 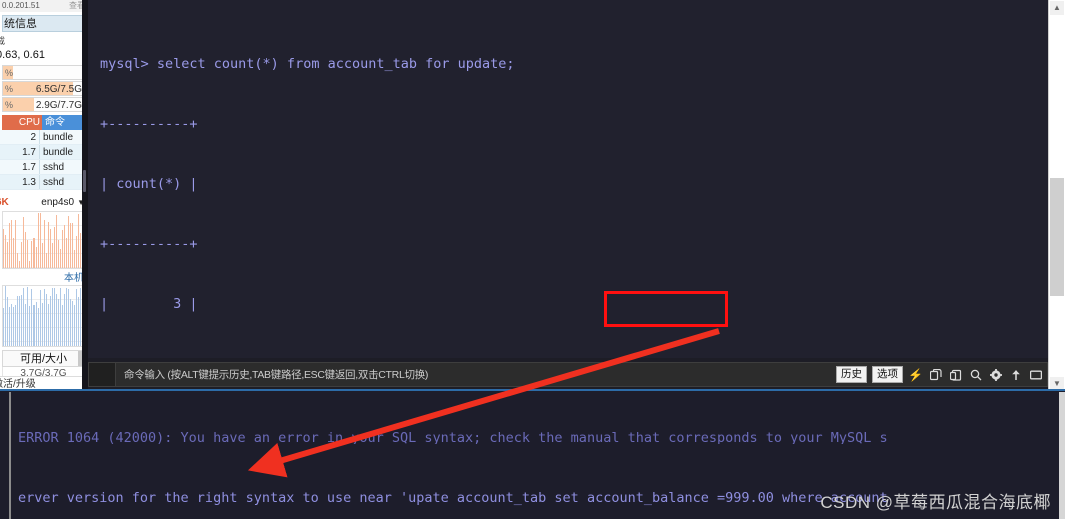 I want to click on sidebar-subtitle: 载, so click(x=43, y=40).